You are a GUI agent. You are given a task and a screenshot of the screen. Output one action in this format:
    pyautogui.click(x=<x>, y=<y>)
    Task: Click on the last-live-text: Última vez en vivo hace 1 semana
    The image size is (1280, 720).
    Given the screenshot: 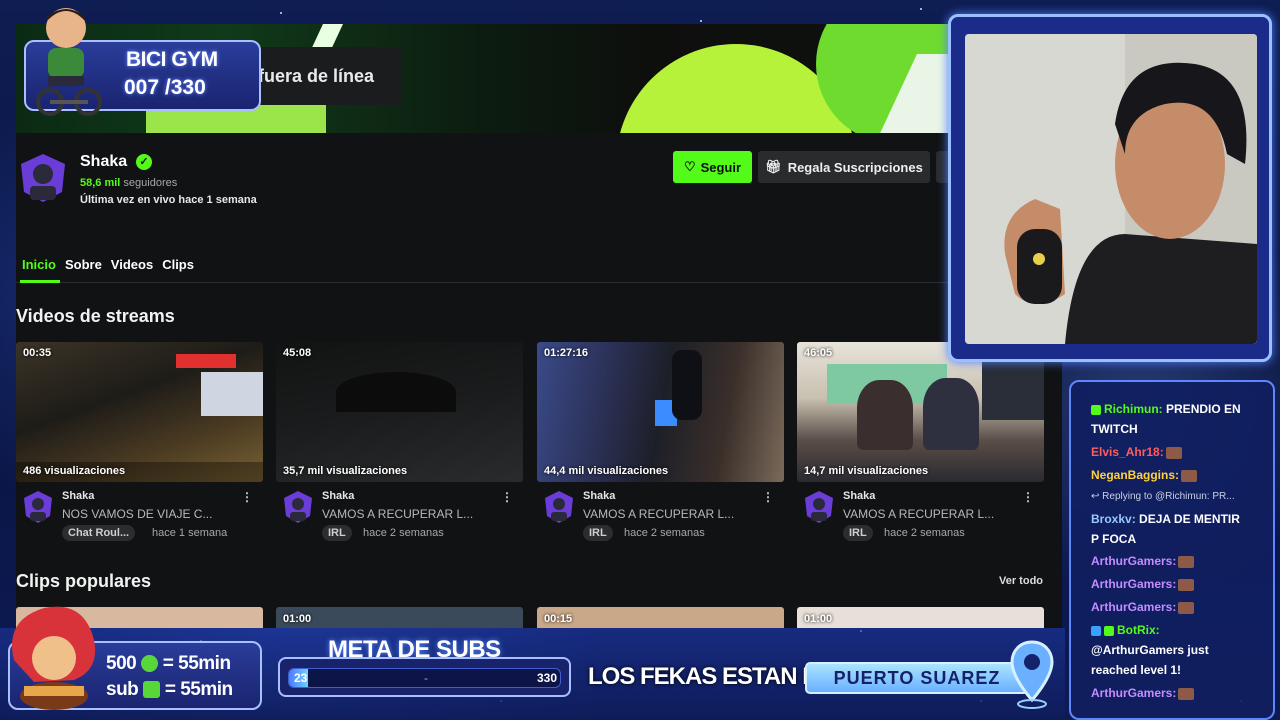 What is the action you would take?
    pyautogui.click(x=168, y=200)
    